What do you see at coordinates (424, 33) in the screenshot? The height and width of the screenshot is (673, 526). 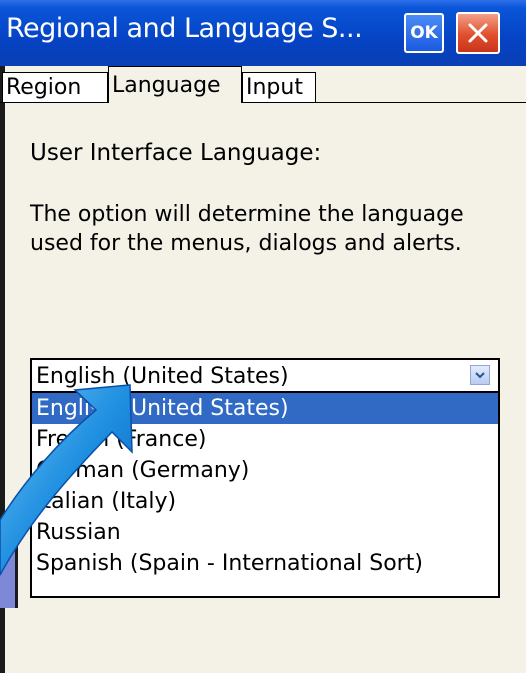 I see `ok-button: OK` at bounding box center [424, 33].